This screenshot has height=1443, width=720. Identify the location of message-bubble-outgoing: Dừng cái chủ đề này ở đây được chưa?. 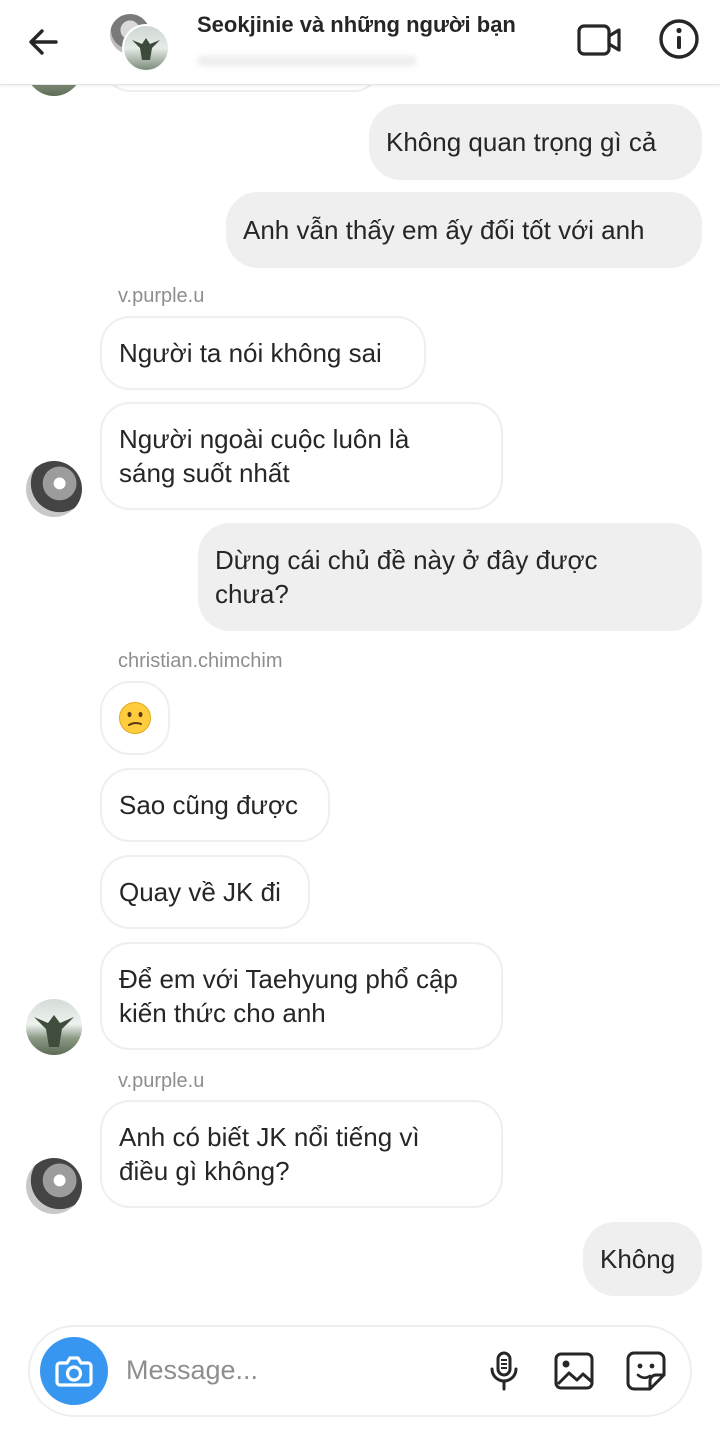
(450, 577).